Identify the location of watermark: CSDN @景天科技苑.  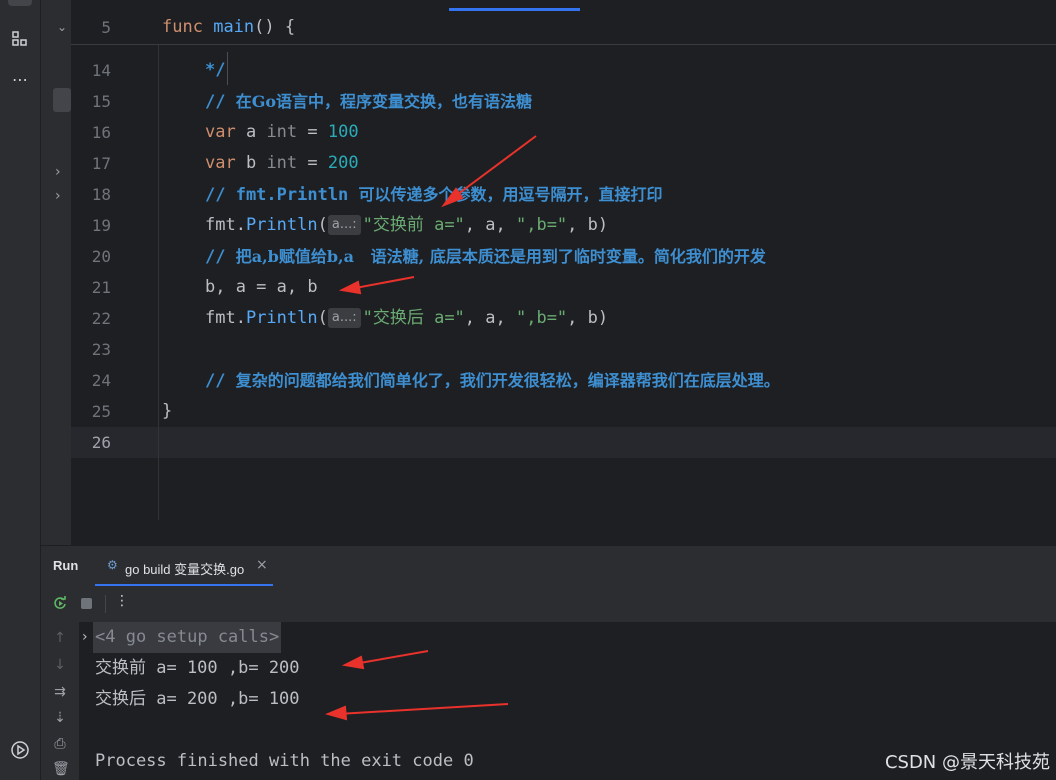
(967, 762).